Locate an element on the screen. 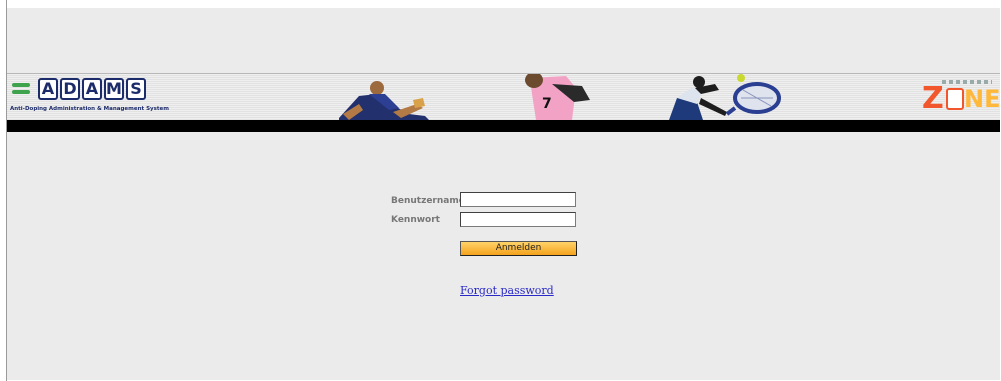  username-field is located at coordinates (518, 199).